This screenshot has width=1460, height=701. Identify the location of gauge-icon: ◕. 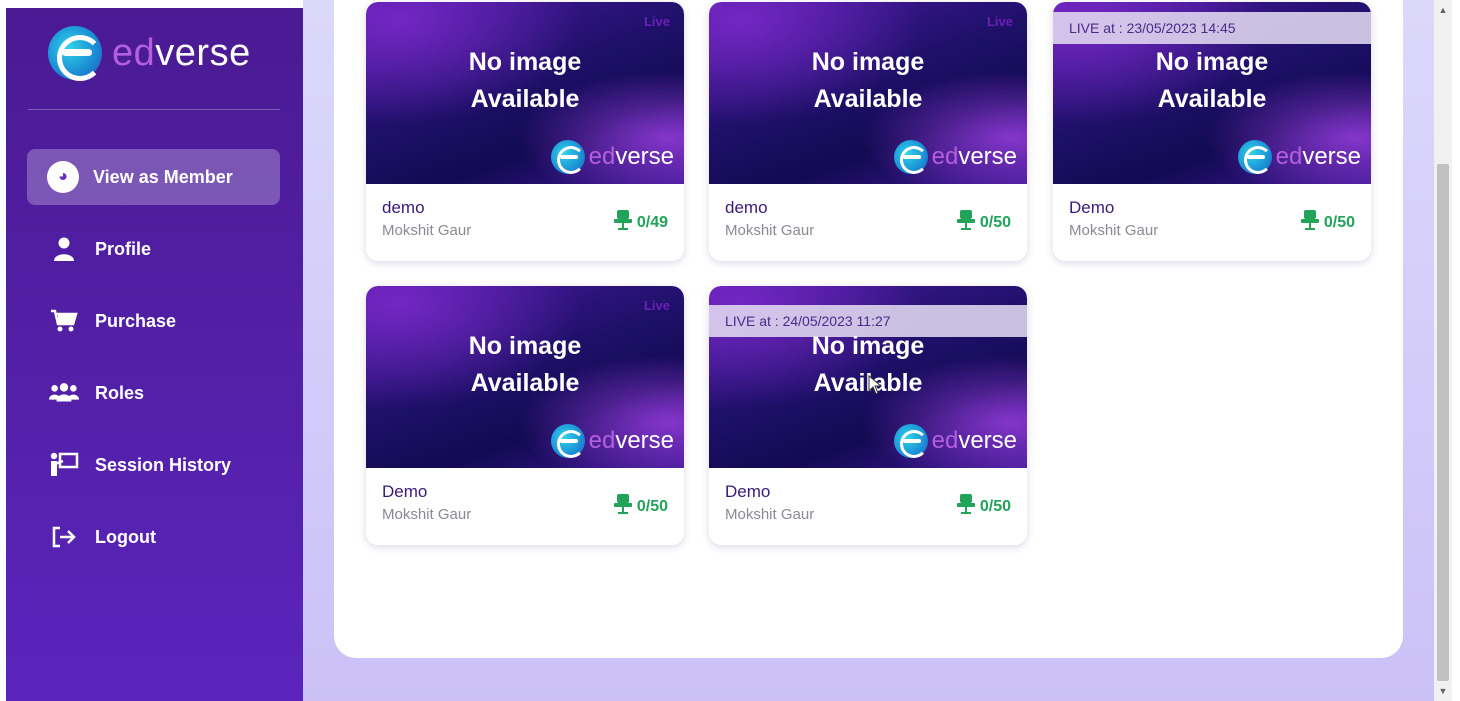
(63, 177).